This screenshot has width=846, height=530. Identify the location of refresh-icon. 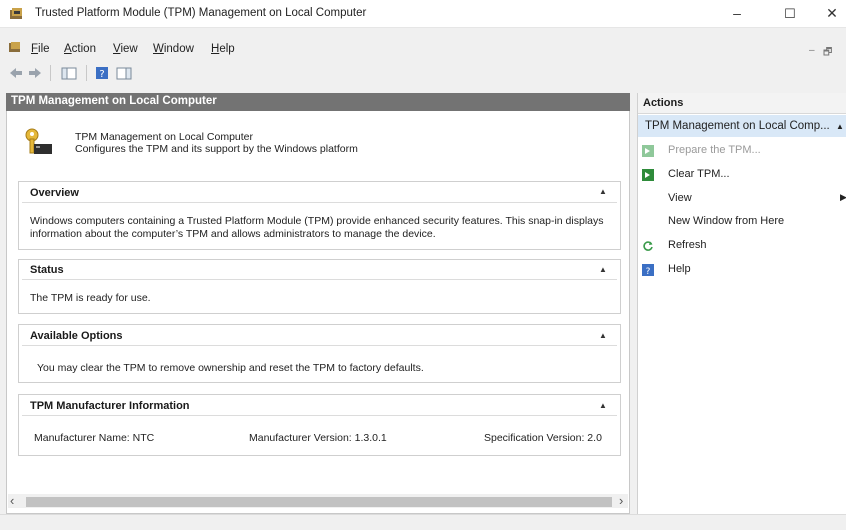
(648, 246).